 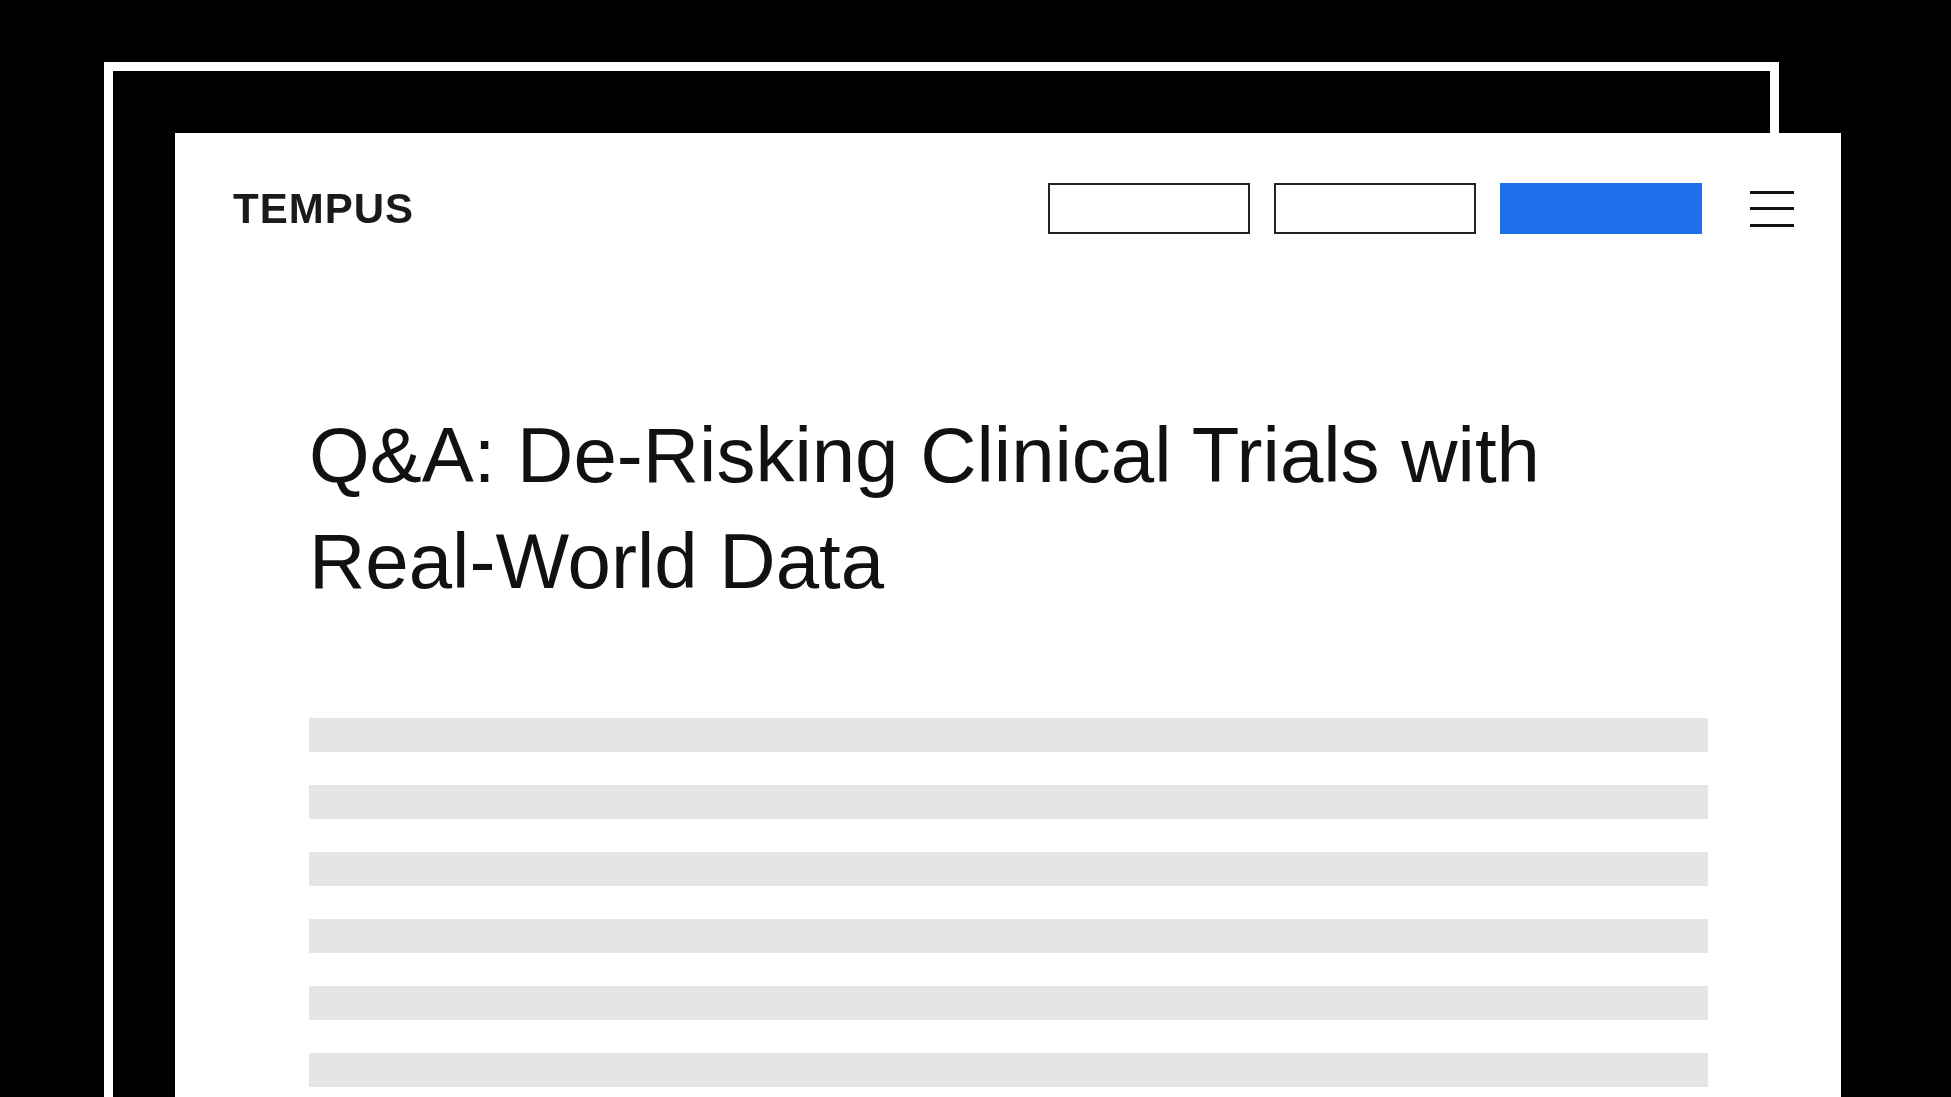 What do you see at coordinates (925, 508) in the screenshot?
I see `article-title: Q&A: De-Risking Clinical Trials with Real-World Data` at bounding box center [925, 508].